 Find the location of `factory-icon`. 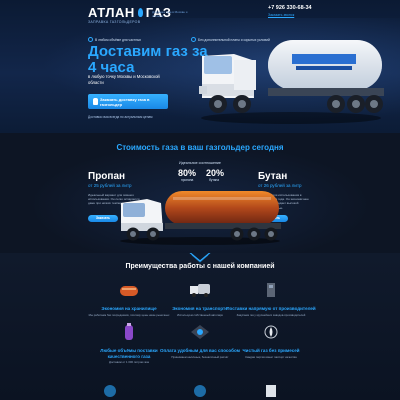

factory-icon is located at coordinates (271, 290).